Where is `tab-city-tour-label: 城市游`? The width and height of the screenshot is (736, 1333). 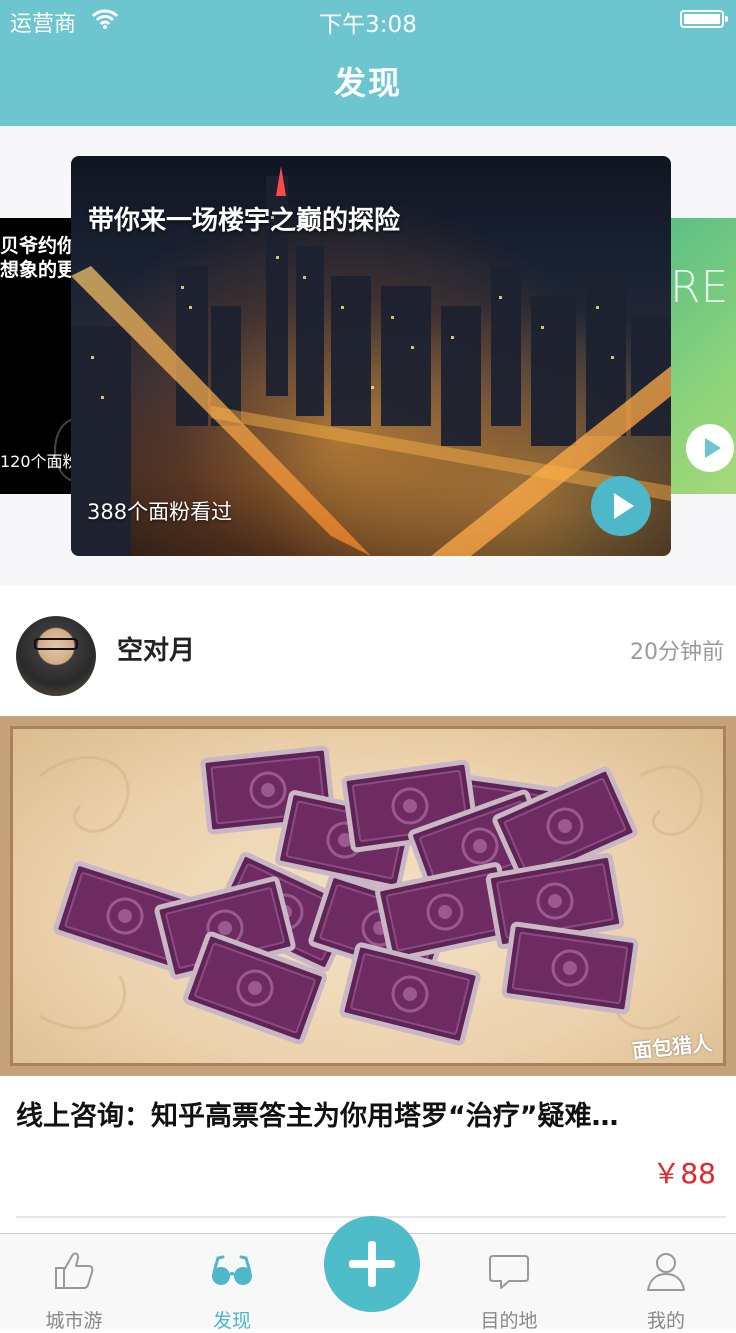 tab-city-tour-label: 城市游 is located at coordinates (74, 1321).